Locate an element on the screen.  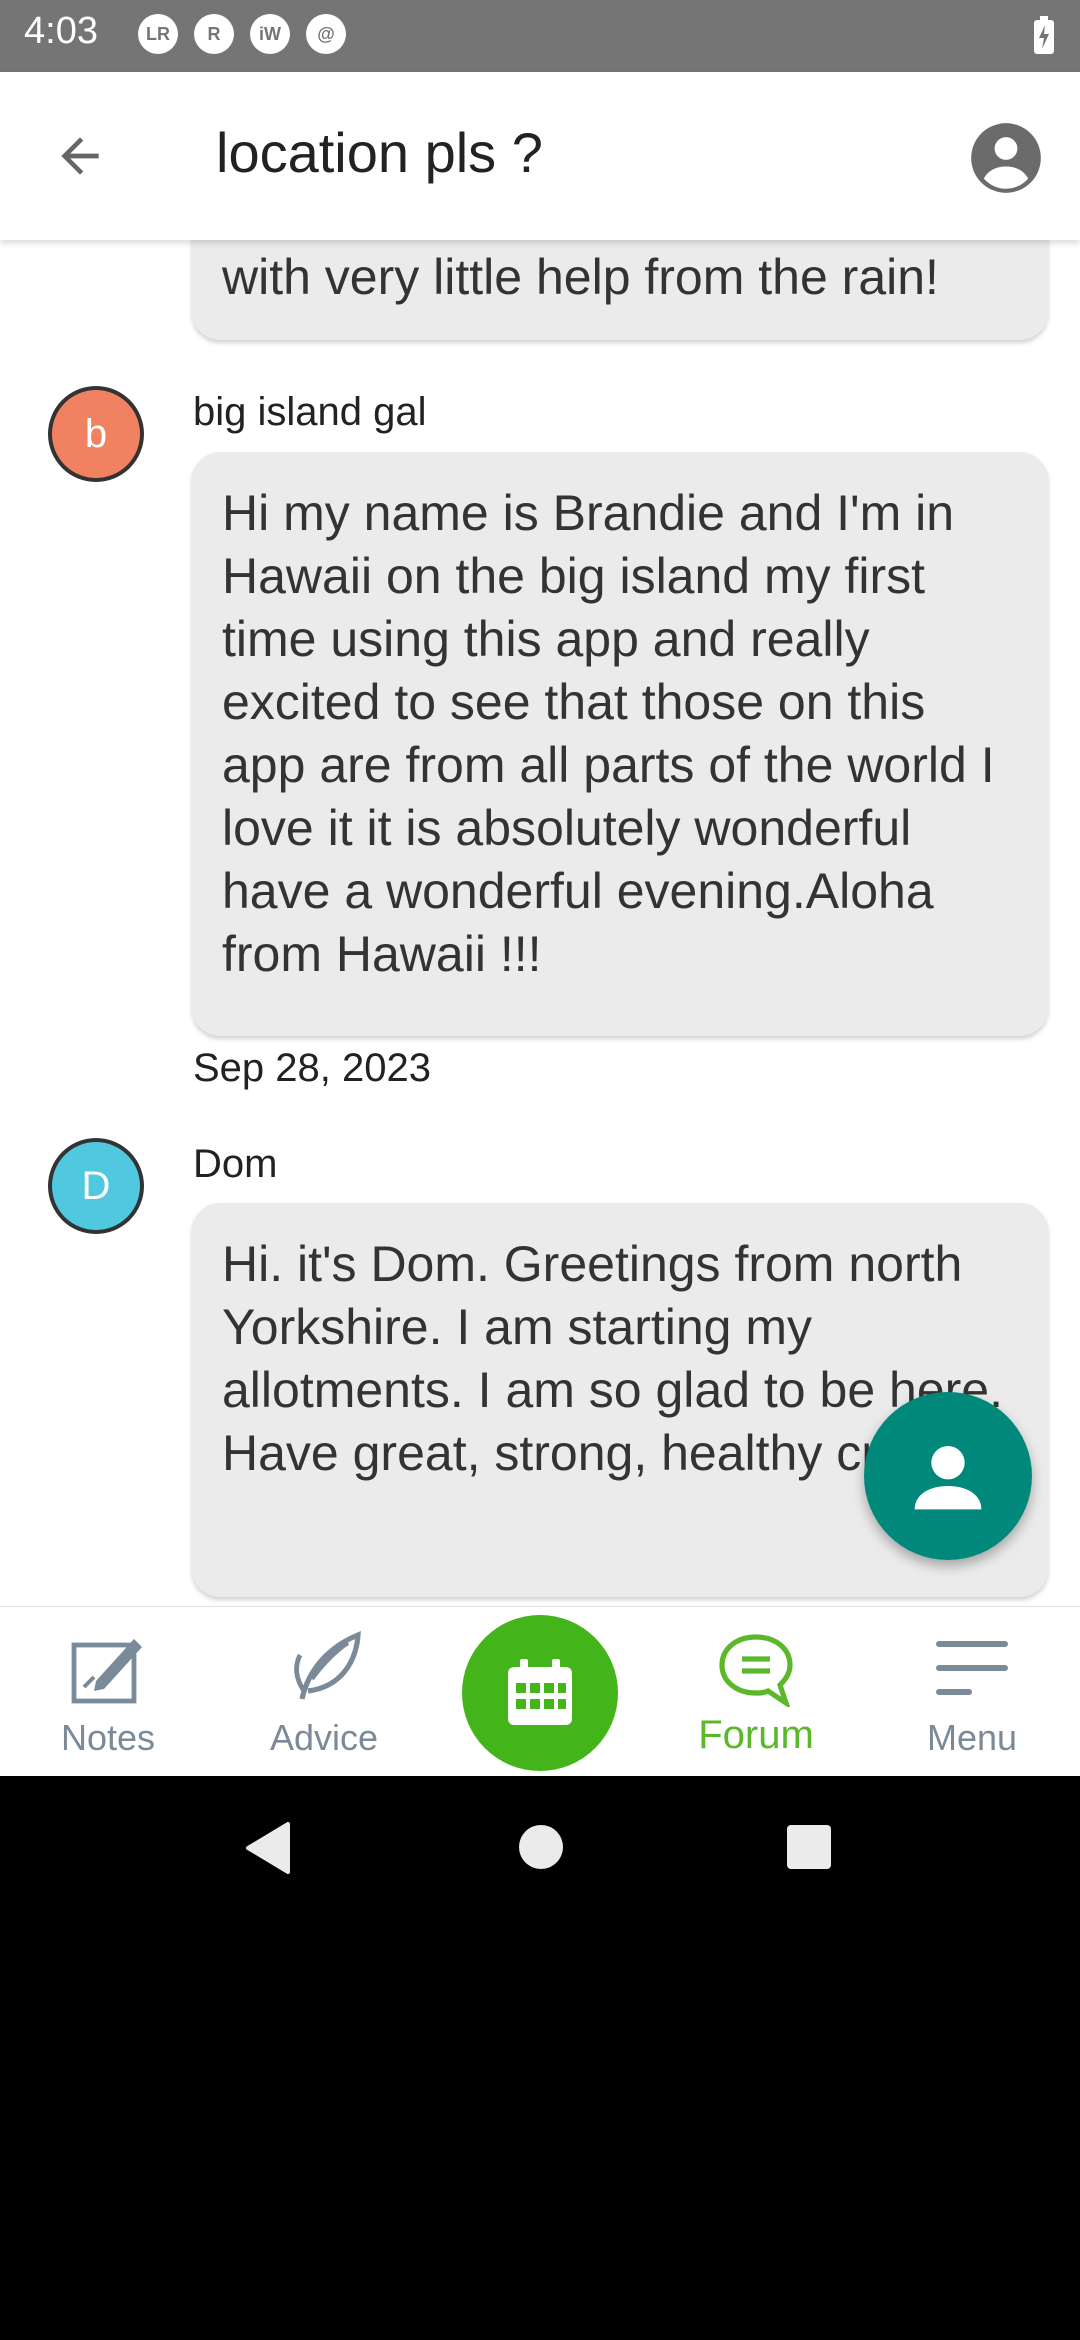
nav-item-advice: Advice is located at coordinates (324, 1692).